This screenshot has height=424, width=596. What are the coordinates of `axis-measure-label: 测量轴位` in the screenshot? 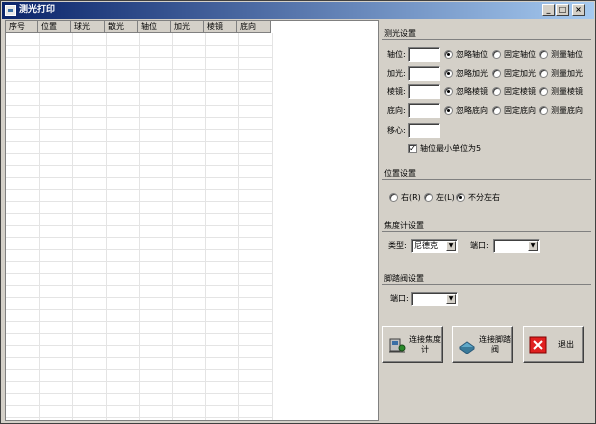 It's located at (567, 54).